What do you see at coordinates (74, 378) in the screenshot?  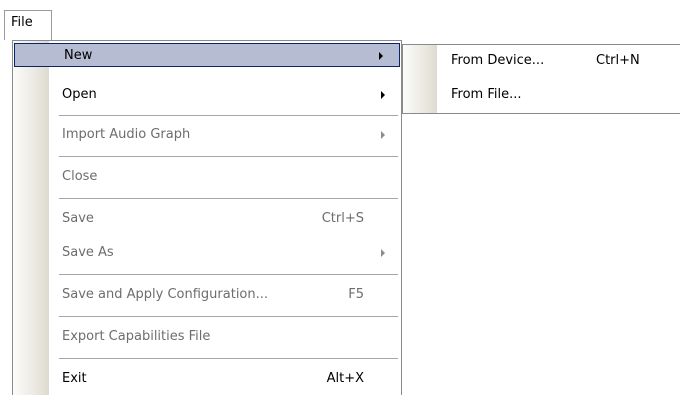 I see `menu-item-label: Exit` at bounding box center [74, 378].